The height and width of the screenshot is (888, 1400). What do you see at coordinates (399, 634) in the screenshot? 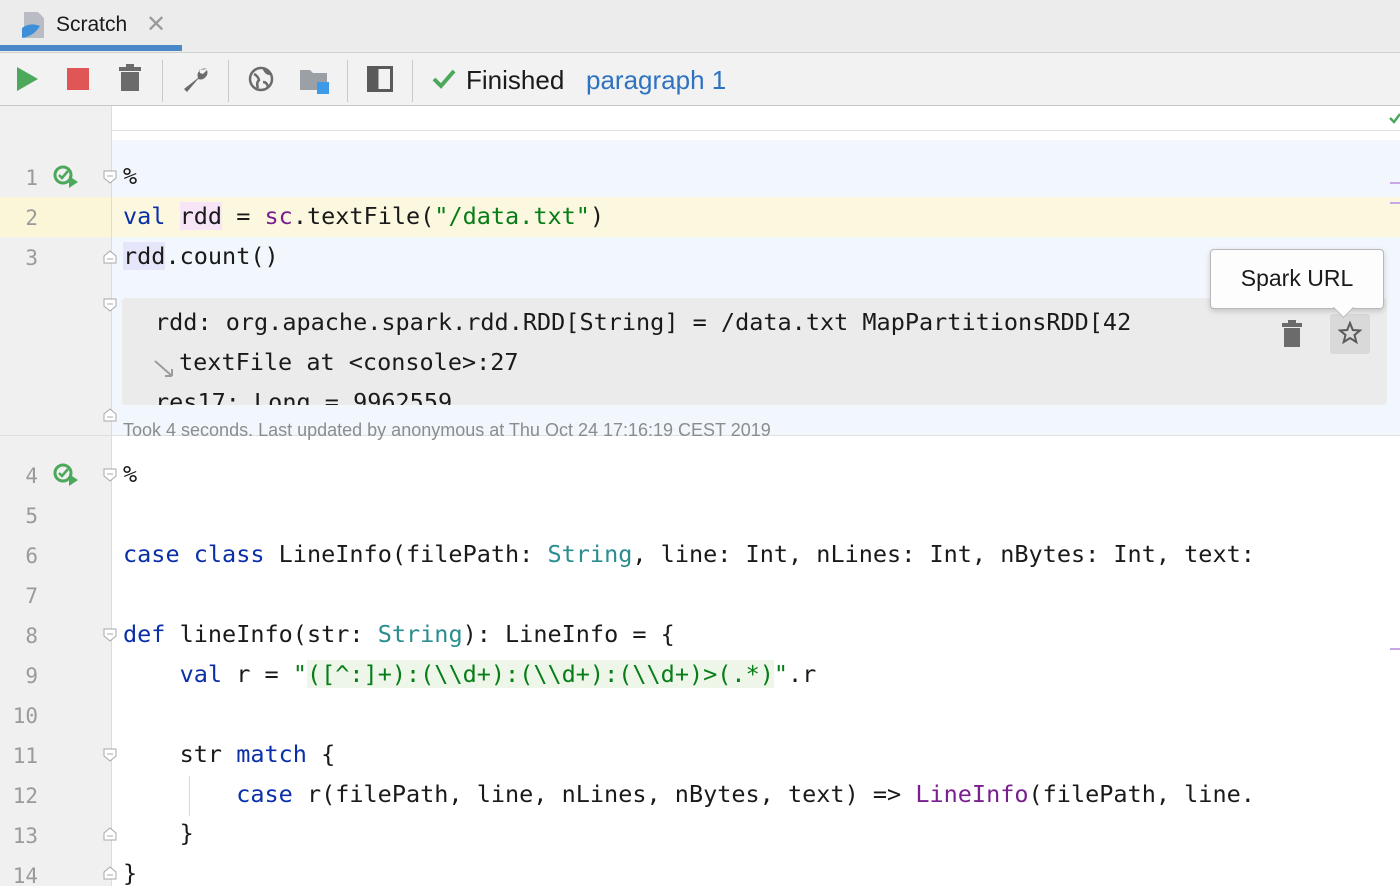
I see `code-line-8: def lineInfo(str: String): LineInfo = {` at bounding box center [399, 634].